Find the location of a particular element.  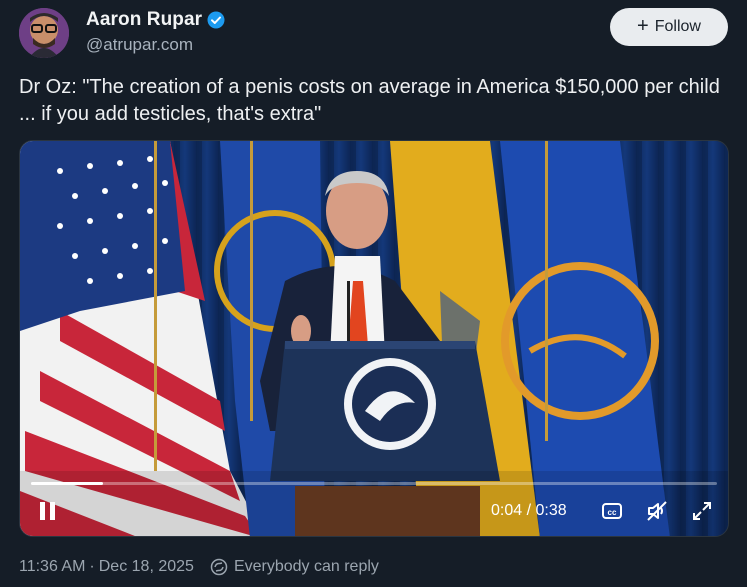

post-time: 11:36 AM is located at coordinates (52, 567).